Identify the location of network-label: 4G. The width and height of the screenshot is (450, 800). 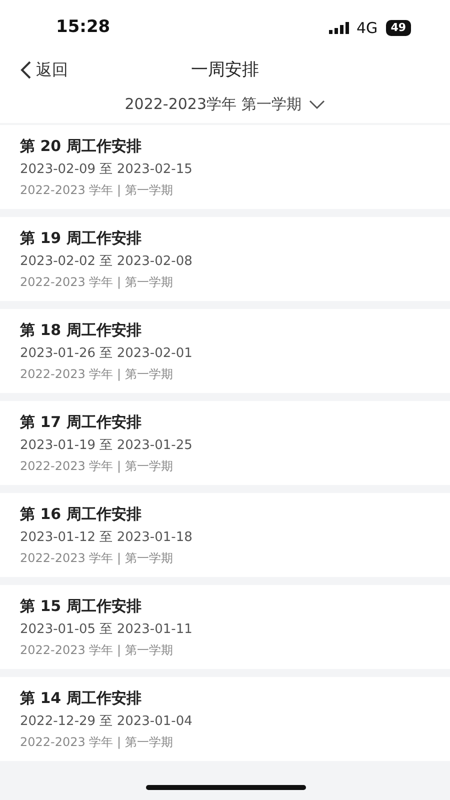
(367, 28).